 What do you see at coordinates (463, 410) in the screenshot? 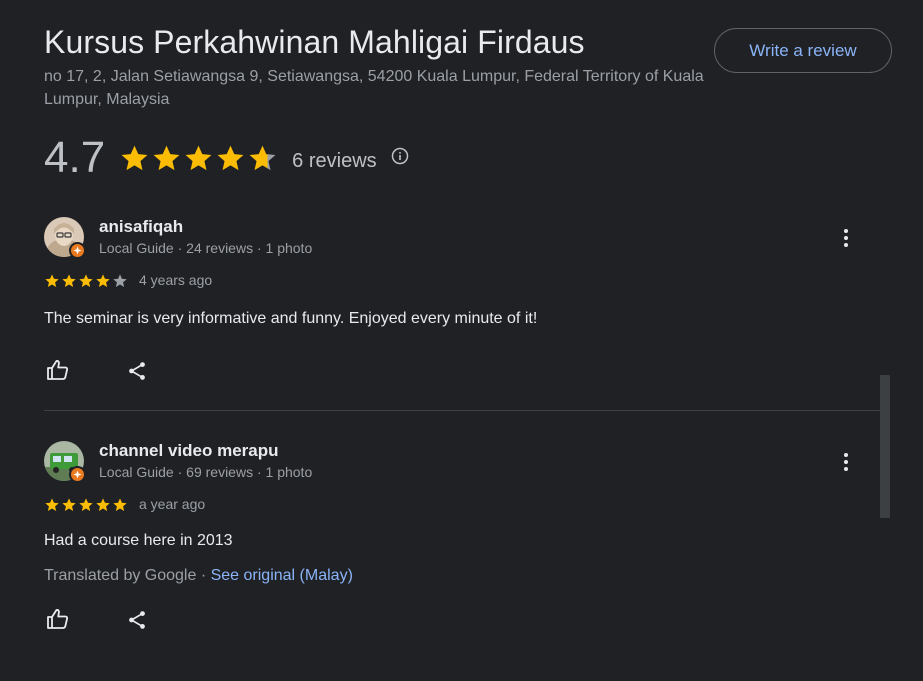
I see `review-divider` at bounding box center [463, 410].